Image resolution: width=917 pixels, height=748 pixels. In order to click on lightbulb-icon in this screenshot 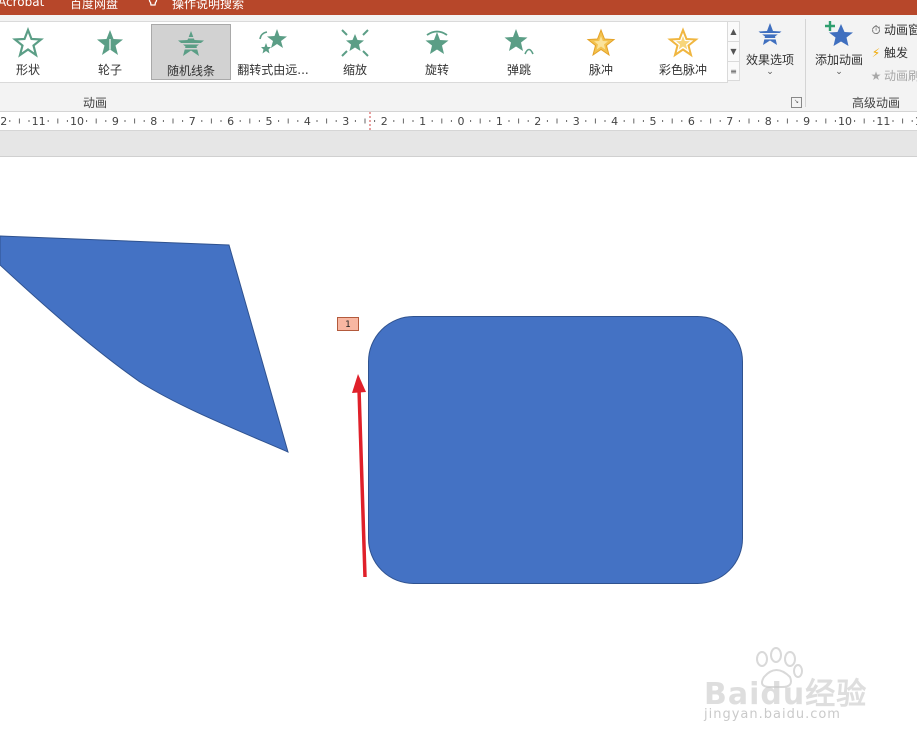, I will do `click(153, 3)`.